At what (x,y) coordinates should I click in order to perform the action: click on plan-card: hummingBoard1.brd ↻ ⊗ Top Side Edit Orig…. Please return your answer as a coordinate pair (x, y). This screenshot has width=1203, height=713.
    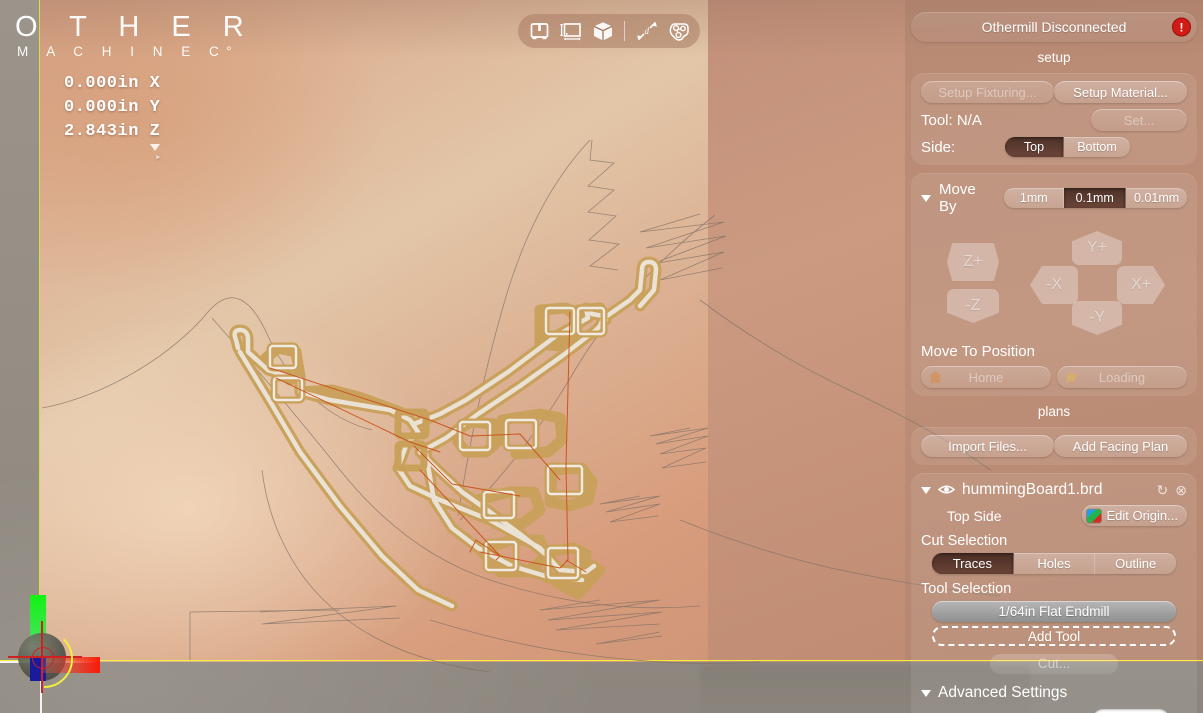
    Looking at the image, I should click on (1054, 593).